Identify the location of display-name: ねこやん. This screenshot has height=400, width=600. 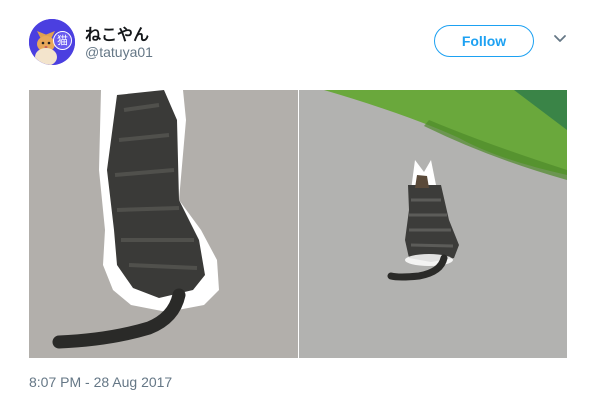
(117, 33).